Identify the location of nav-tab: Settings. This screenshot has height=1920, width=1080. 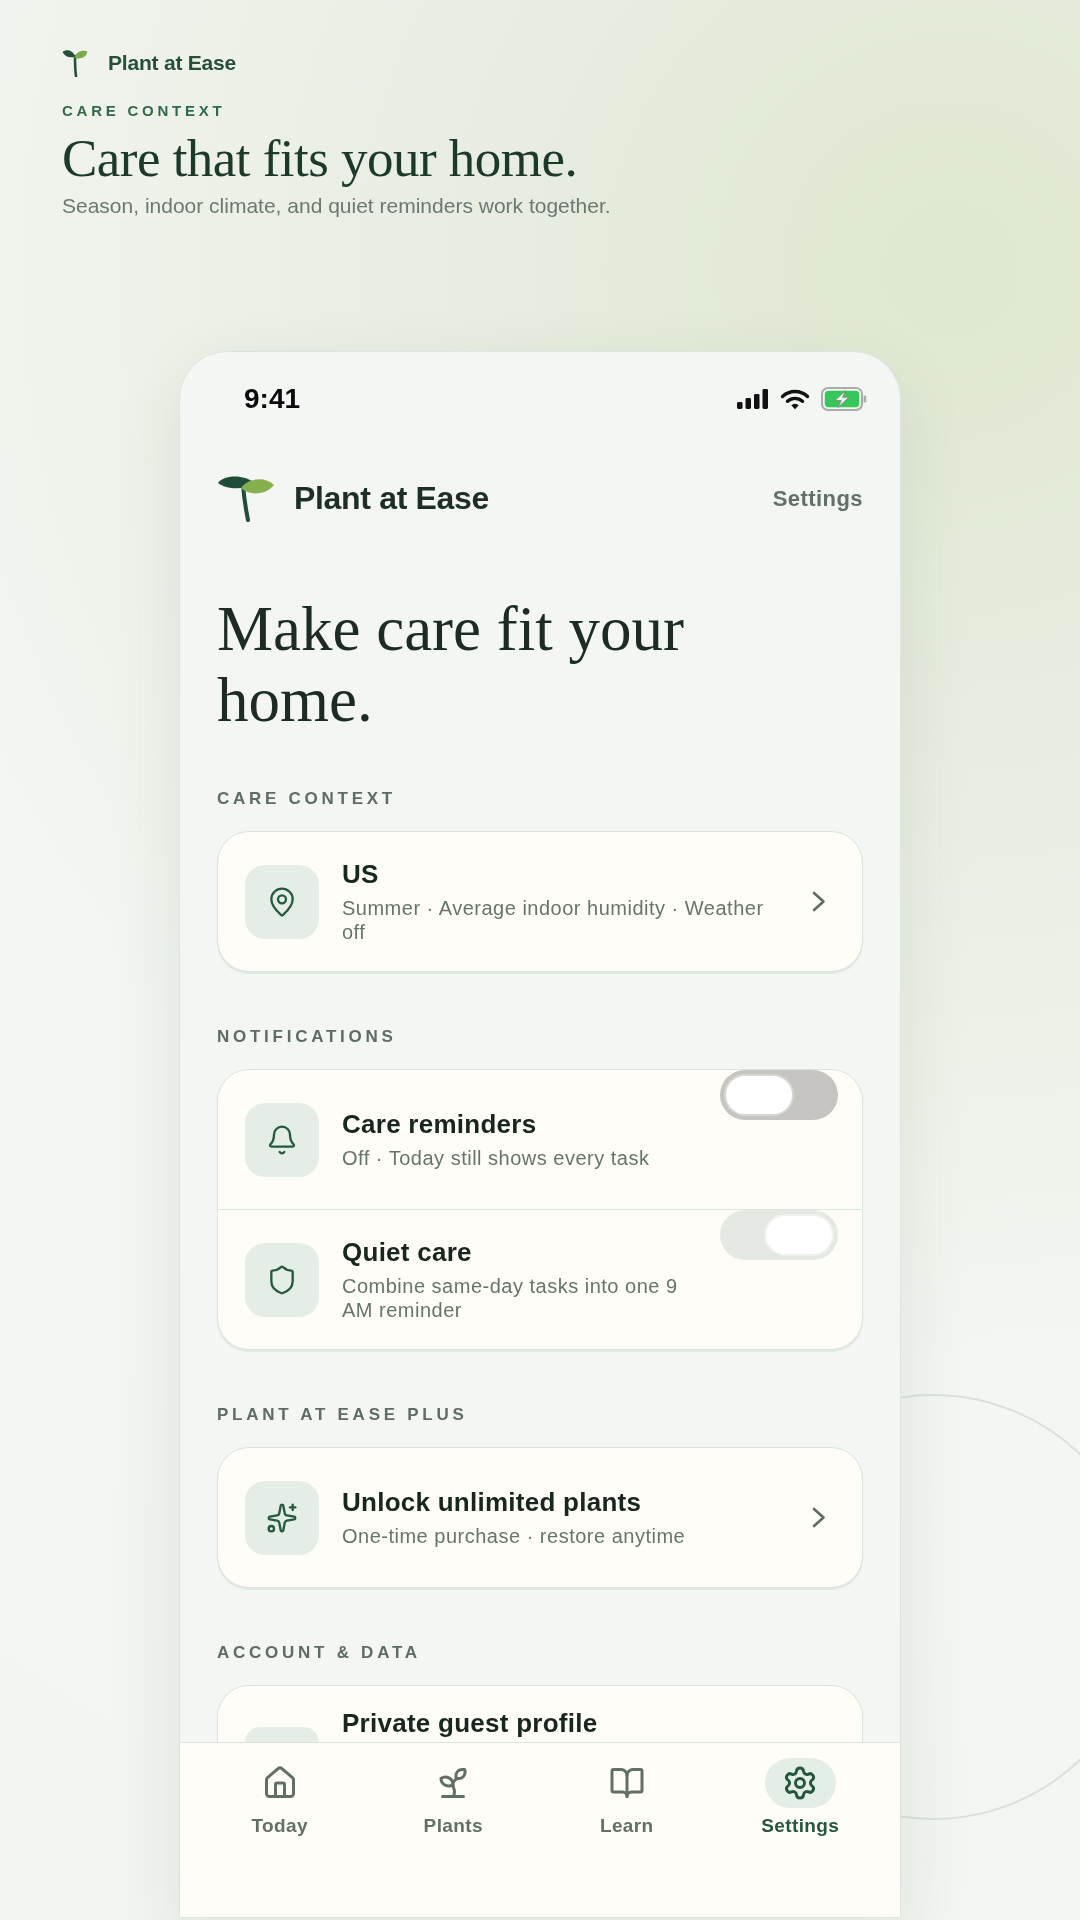
(800, 1797).